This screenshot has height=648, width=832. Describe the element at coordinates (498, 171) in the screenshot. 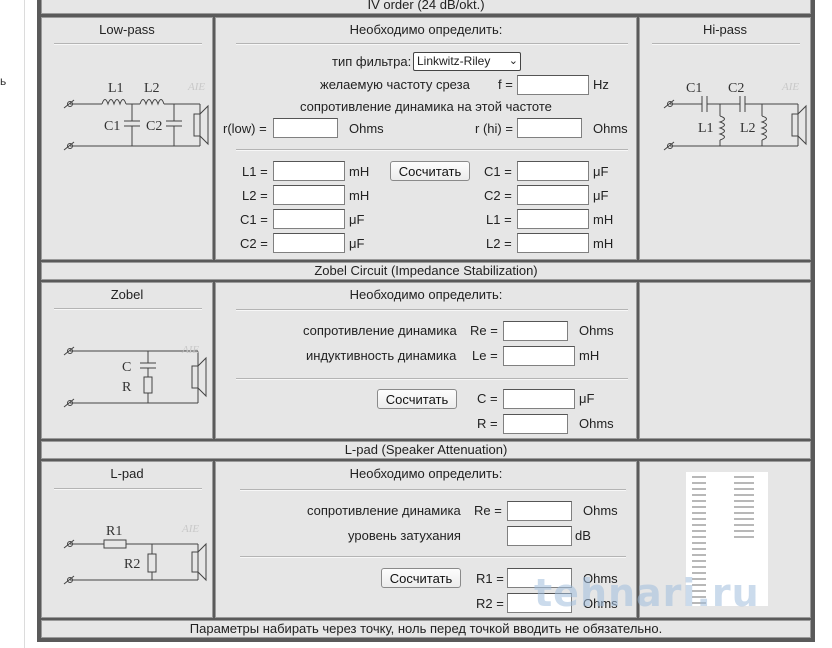

I see `result-label: C1 =` at that location.